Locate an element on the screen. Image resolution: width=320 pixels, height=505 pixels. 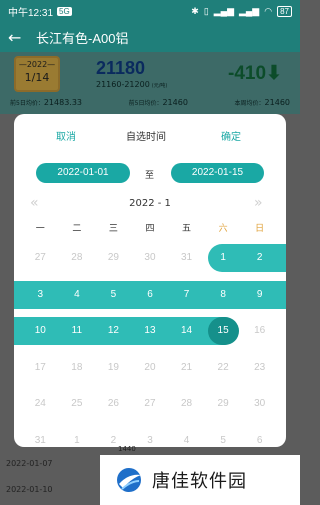
badge-year: —2022— is located at coordinates (37, 64).